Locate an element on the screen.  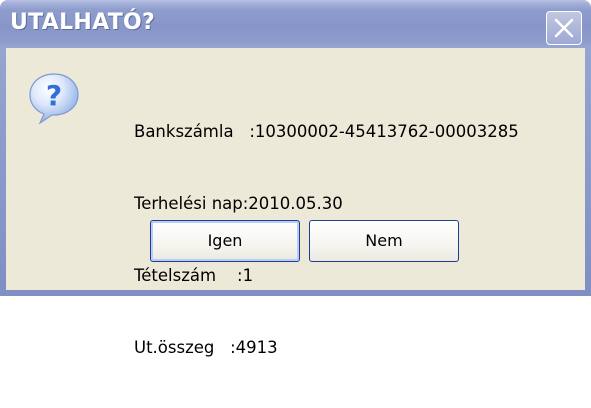
question-icon: ? is located at coordinates (54, 99).